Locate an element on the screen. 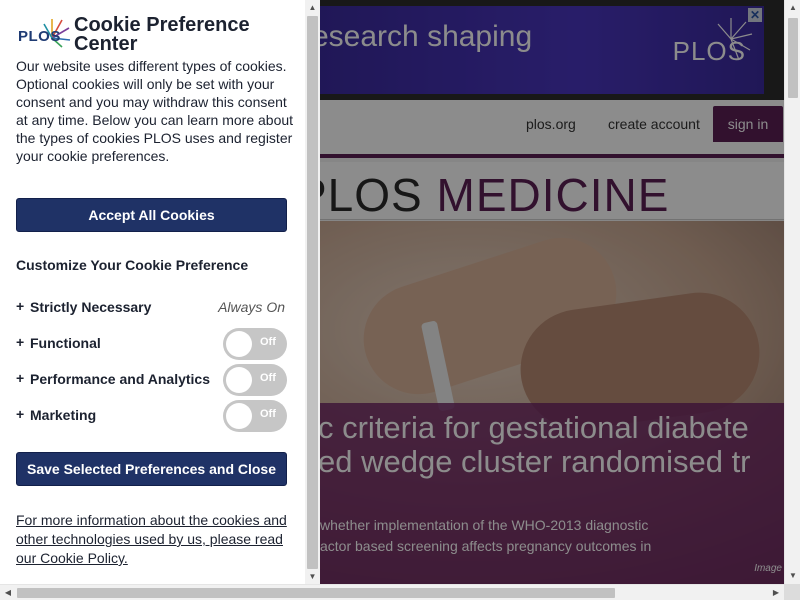 The width and height of the screenshot is (800, 600). cookie-panel-scrollbar: ▲ ▼ is located at coordinates (312, 292).